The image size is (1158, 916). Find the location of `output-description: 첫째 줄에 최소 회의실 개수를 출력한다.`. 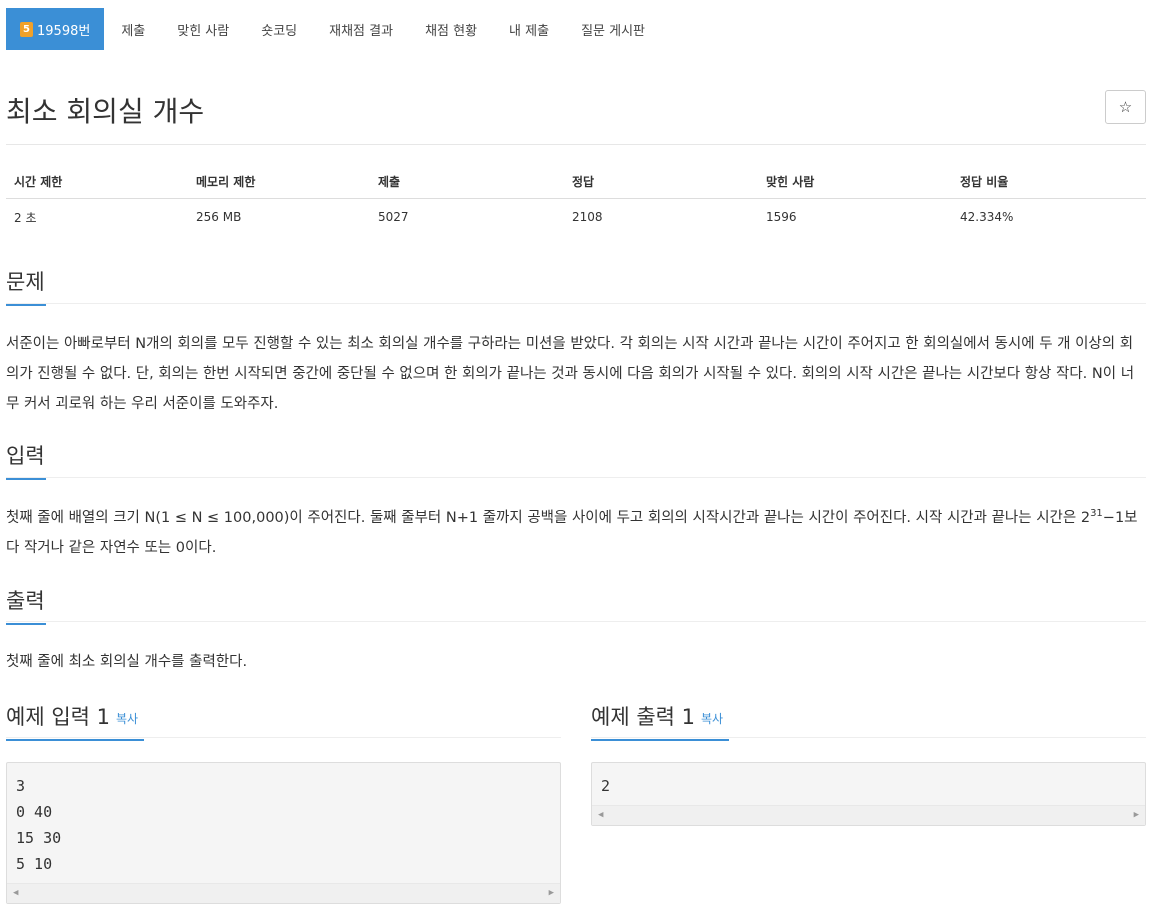

output-description: 첫째 줄에 최소 회의실 개수를 출력한다. is located at coordinates (127, 662).